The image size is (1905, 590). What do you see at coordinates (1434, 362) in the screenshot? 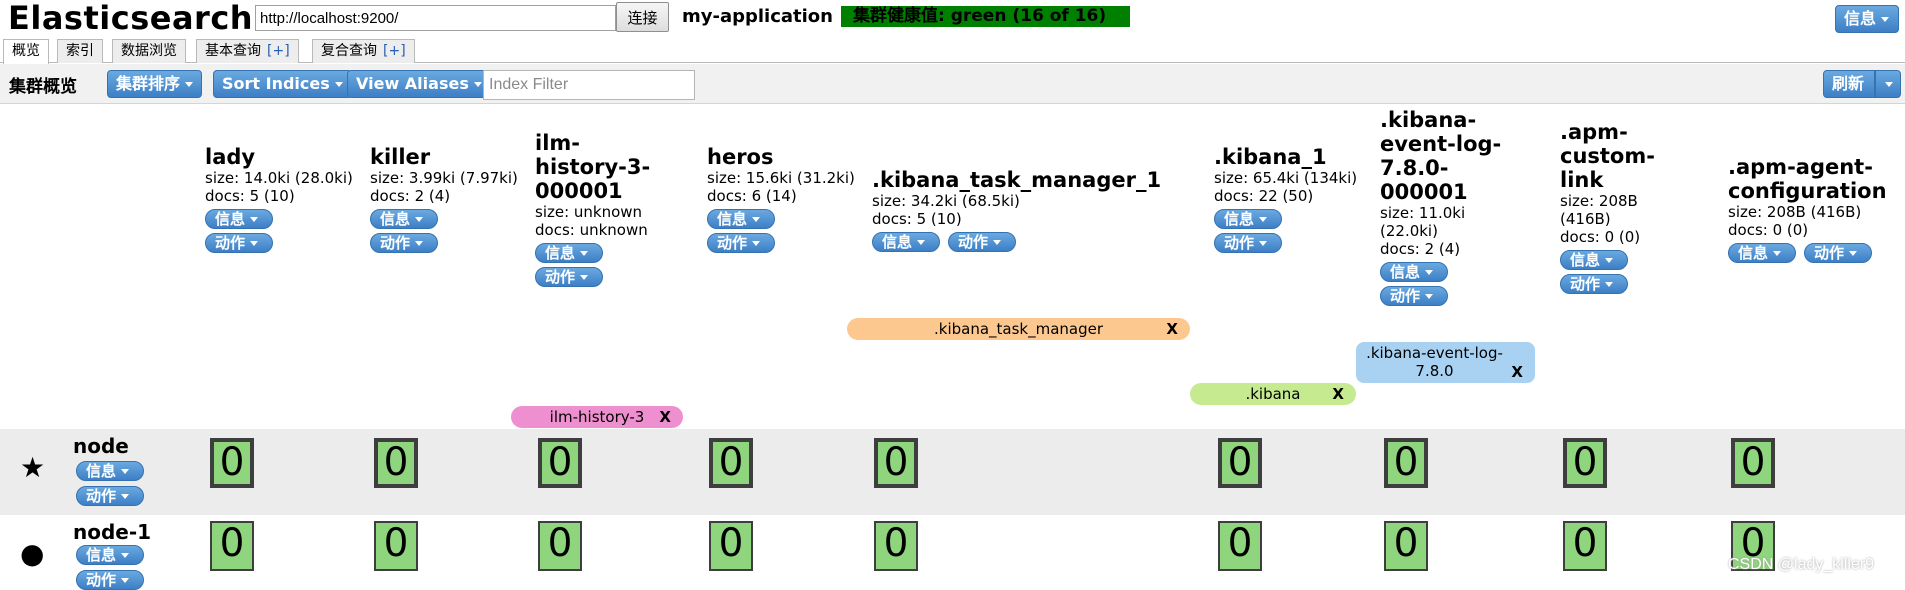
I see `alias-name: .kibana-event-log-7.8.0` at bounding box center [1434, 362].